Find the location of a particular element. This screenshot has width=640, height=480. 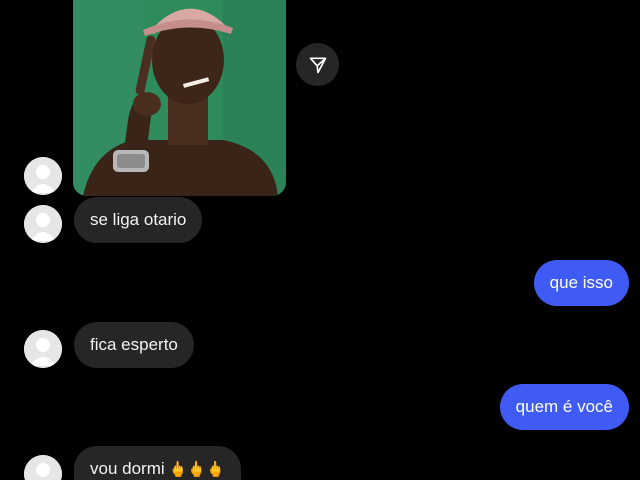

incoming-message: se liga otario is located at coordinates (138, 220).